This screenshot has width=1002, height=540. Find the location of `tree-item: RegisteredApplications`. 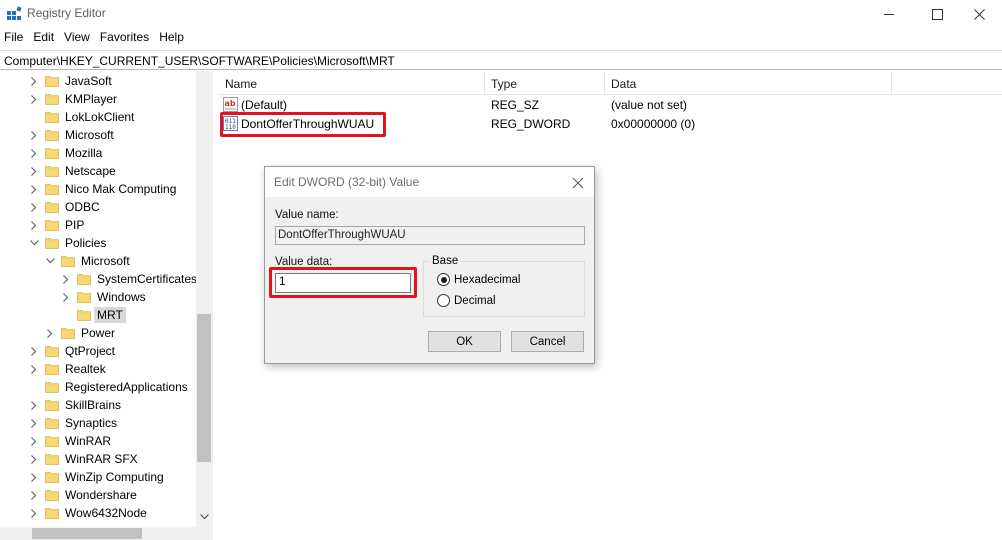

tree-item: RegisteredApplications is located at coordinates (108, 387).